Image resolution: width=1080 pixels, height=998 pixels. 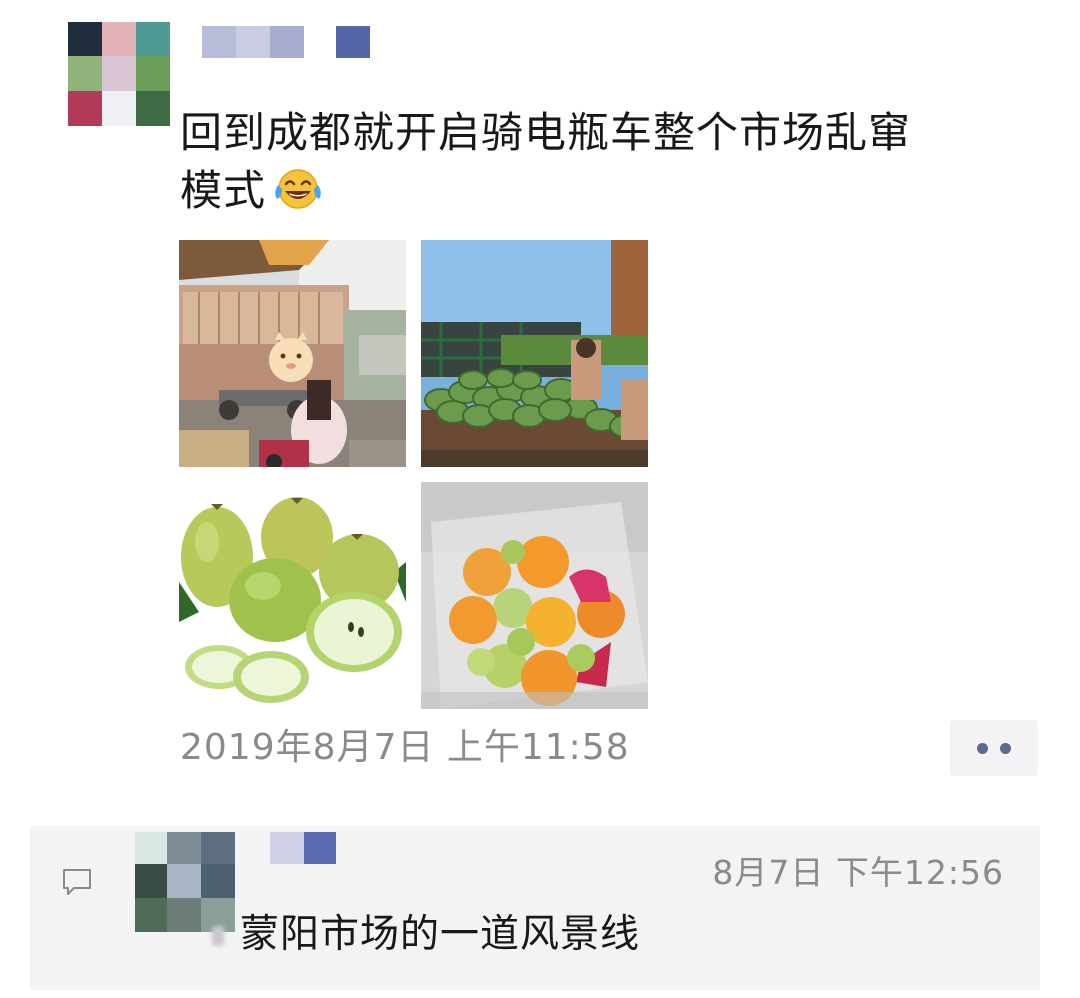 What do you see at coordinates (1005, 748) in the screenshot?
I see `more-dot-right` at bounding box center [1005, 748].